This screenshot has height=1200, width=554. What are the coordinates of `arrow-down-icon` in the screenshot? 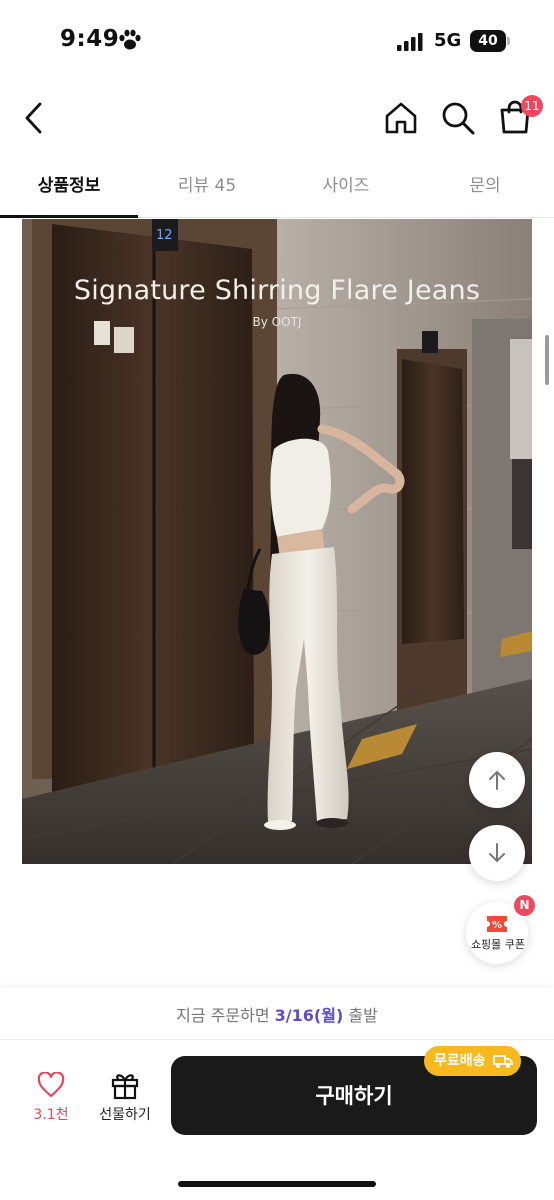 It's located at (497, 852).